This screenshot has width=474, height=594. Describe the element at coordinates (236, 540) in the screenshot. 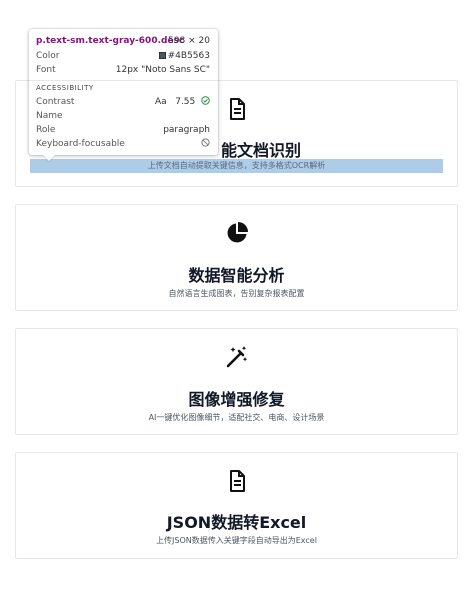

I see `card-description: 上传JSON数据传入关键字段自动导出为Excel` at that location.